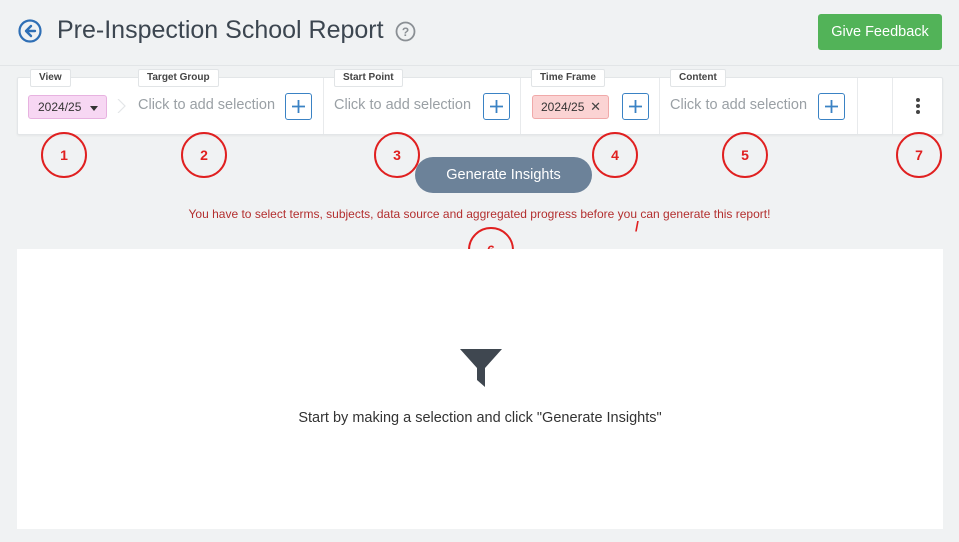  I want to click on filter-content: Content Click to add selection, so click(759, 101).